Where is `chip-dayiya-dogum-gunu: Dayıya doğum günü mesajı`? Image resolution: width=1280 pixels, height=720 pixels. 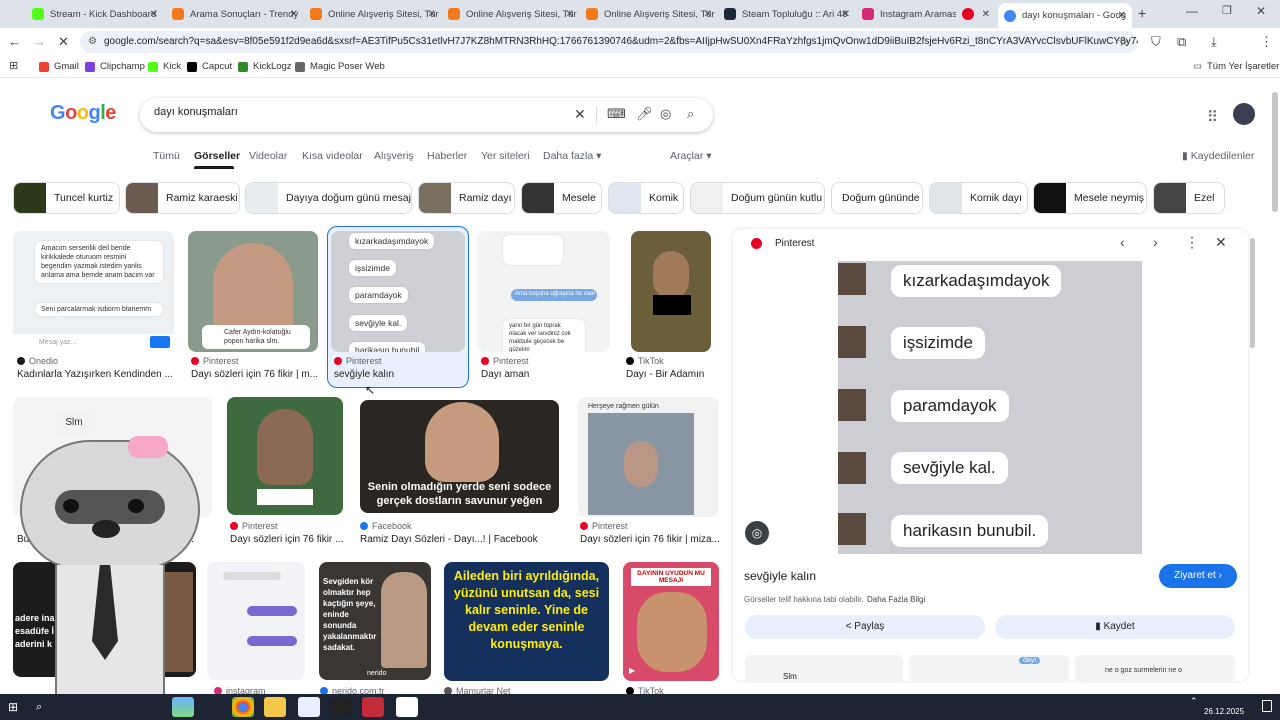 chip-dayiya-dogum-gunu: Dayıya doğum günü mesajı is located at coordinates (328, 198).